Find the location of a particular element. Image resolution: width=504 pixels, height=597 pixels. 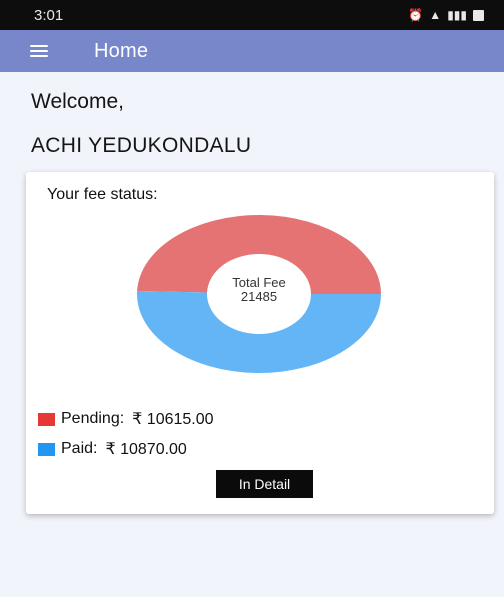

paid-amount: ₹ 10870.00 is located at coordinates (146, 449).